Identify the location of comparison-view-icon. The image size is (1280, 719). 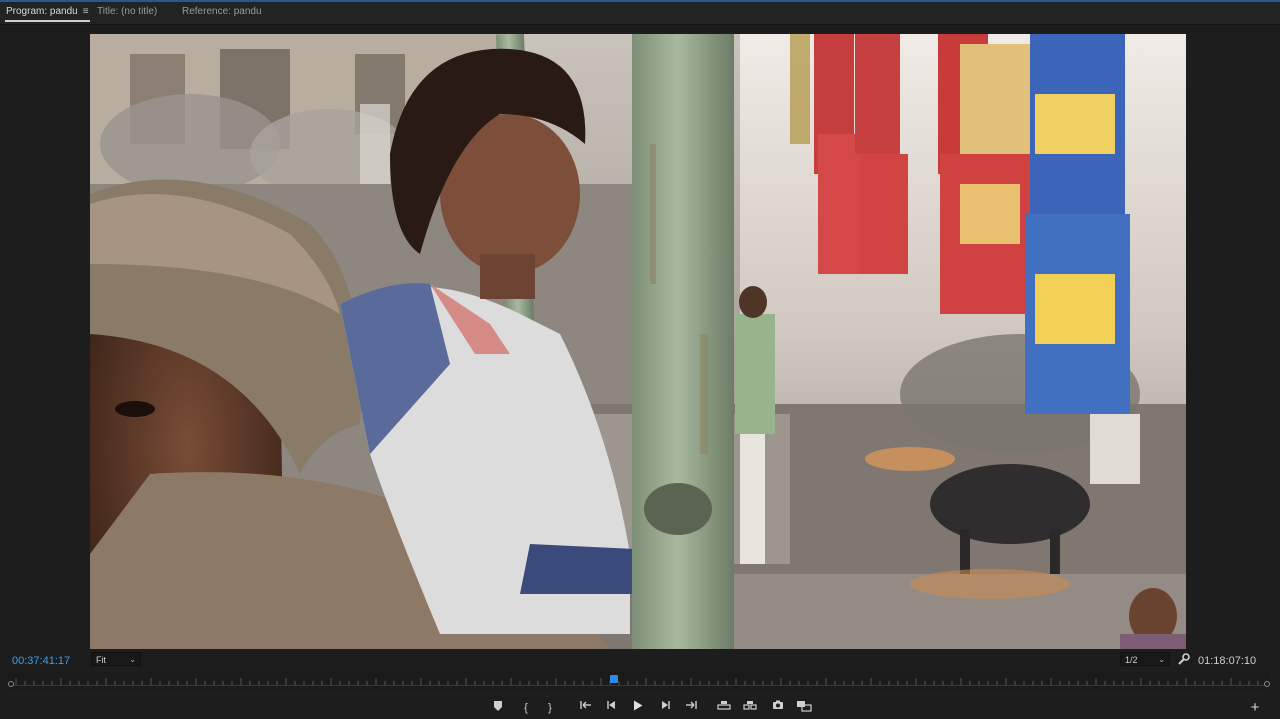
(804, 708).